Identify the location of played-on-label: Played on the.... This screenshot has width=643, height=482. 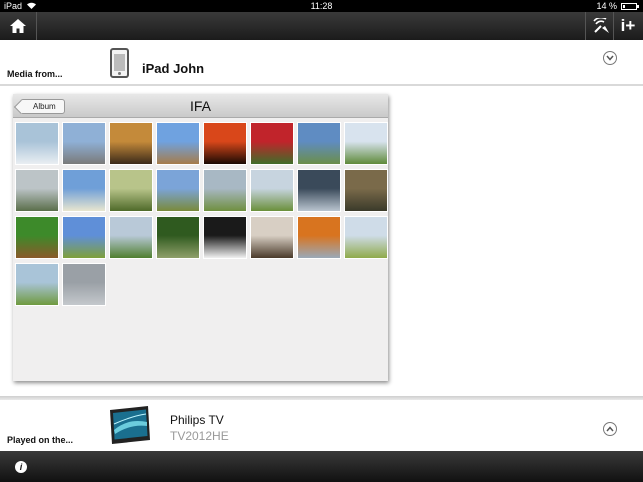
(40, 440).